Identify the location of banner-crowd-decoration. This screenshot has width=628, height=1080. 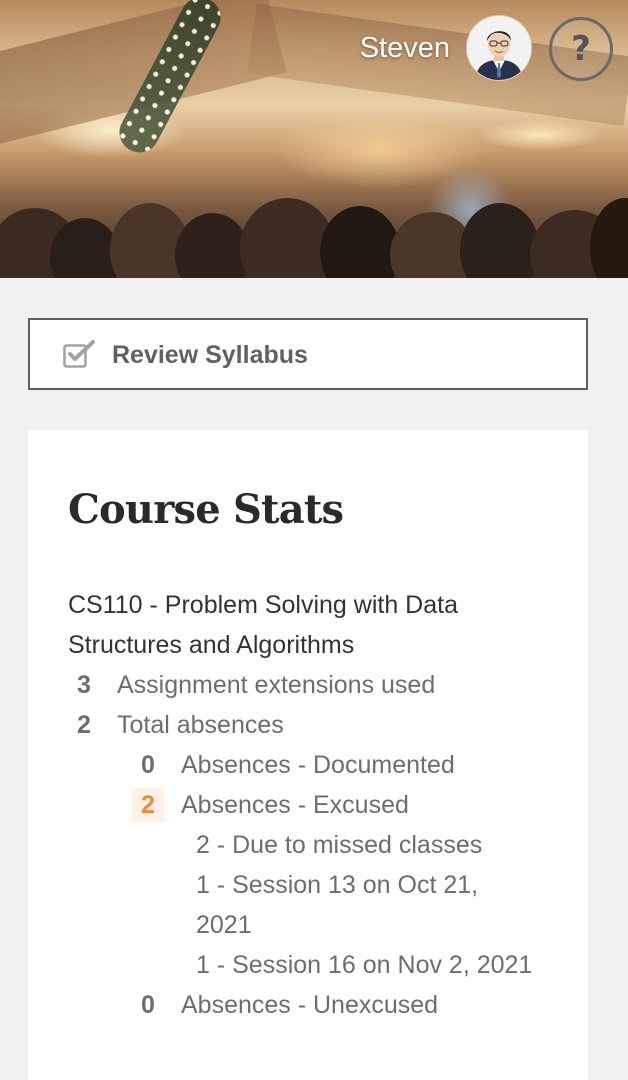
(314, 228).